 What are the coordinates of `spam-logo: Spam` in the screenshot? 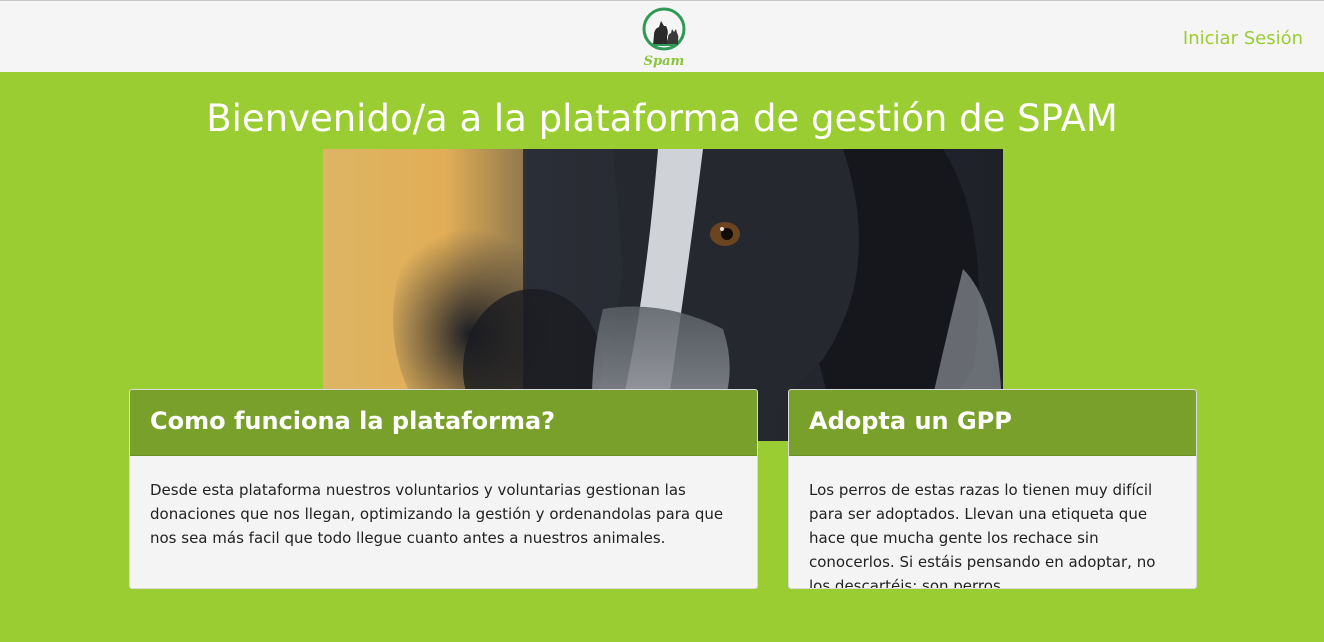 It's located at (664, 38).